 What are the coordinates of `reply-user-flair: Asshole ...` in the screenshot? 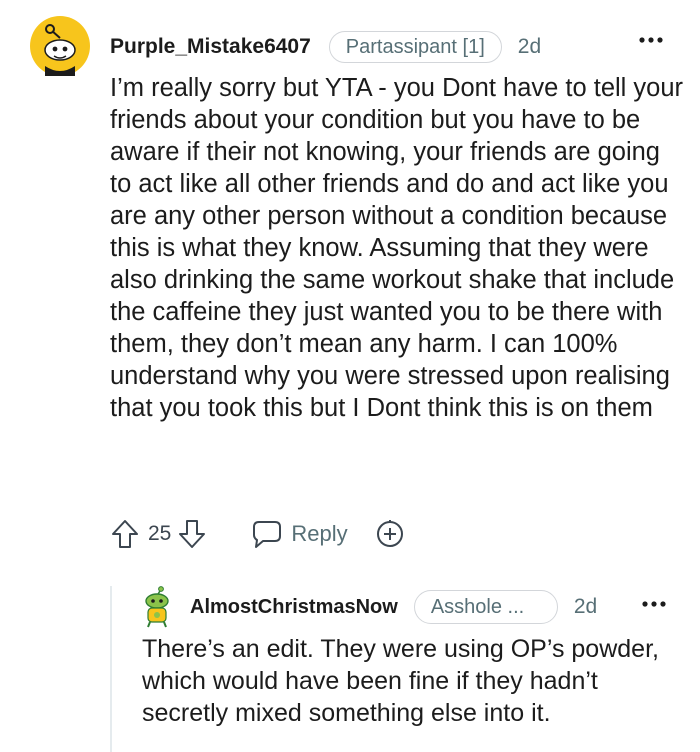 It's located at (485, 607).